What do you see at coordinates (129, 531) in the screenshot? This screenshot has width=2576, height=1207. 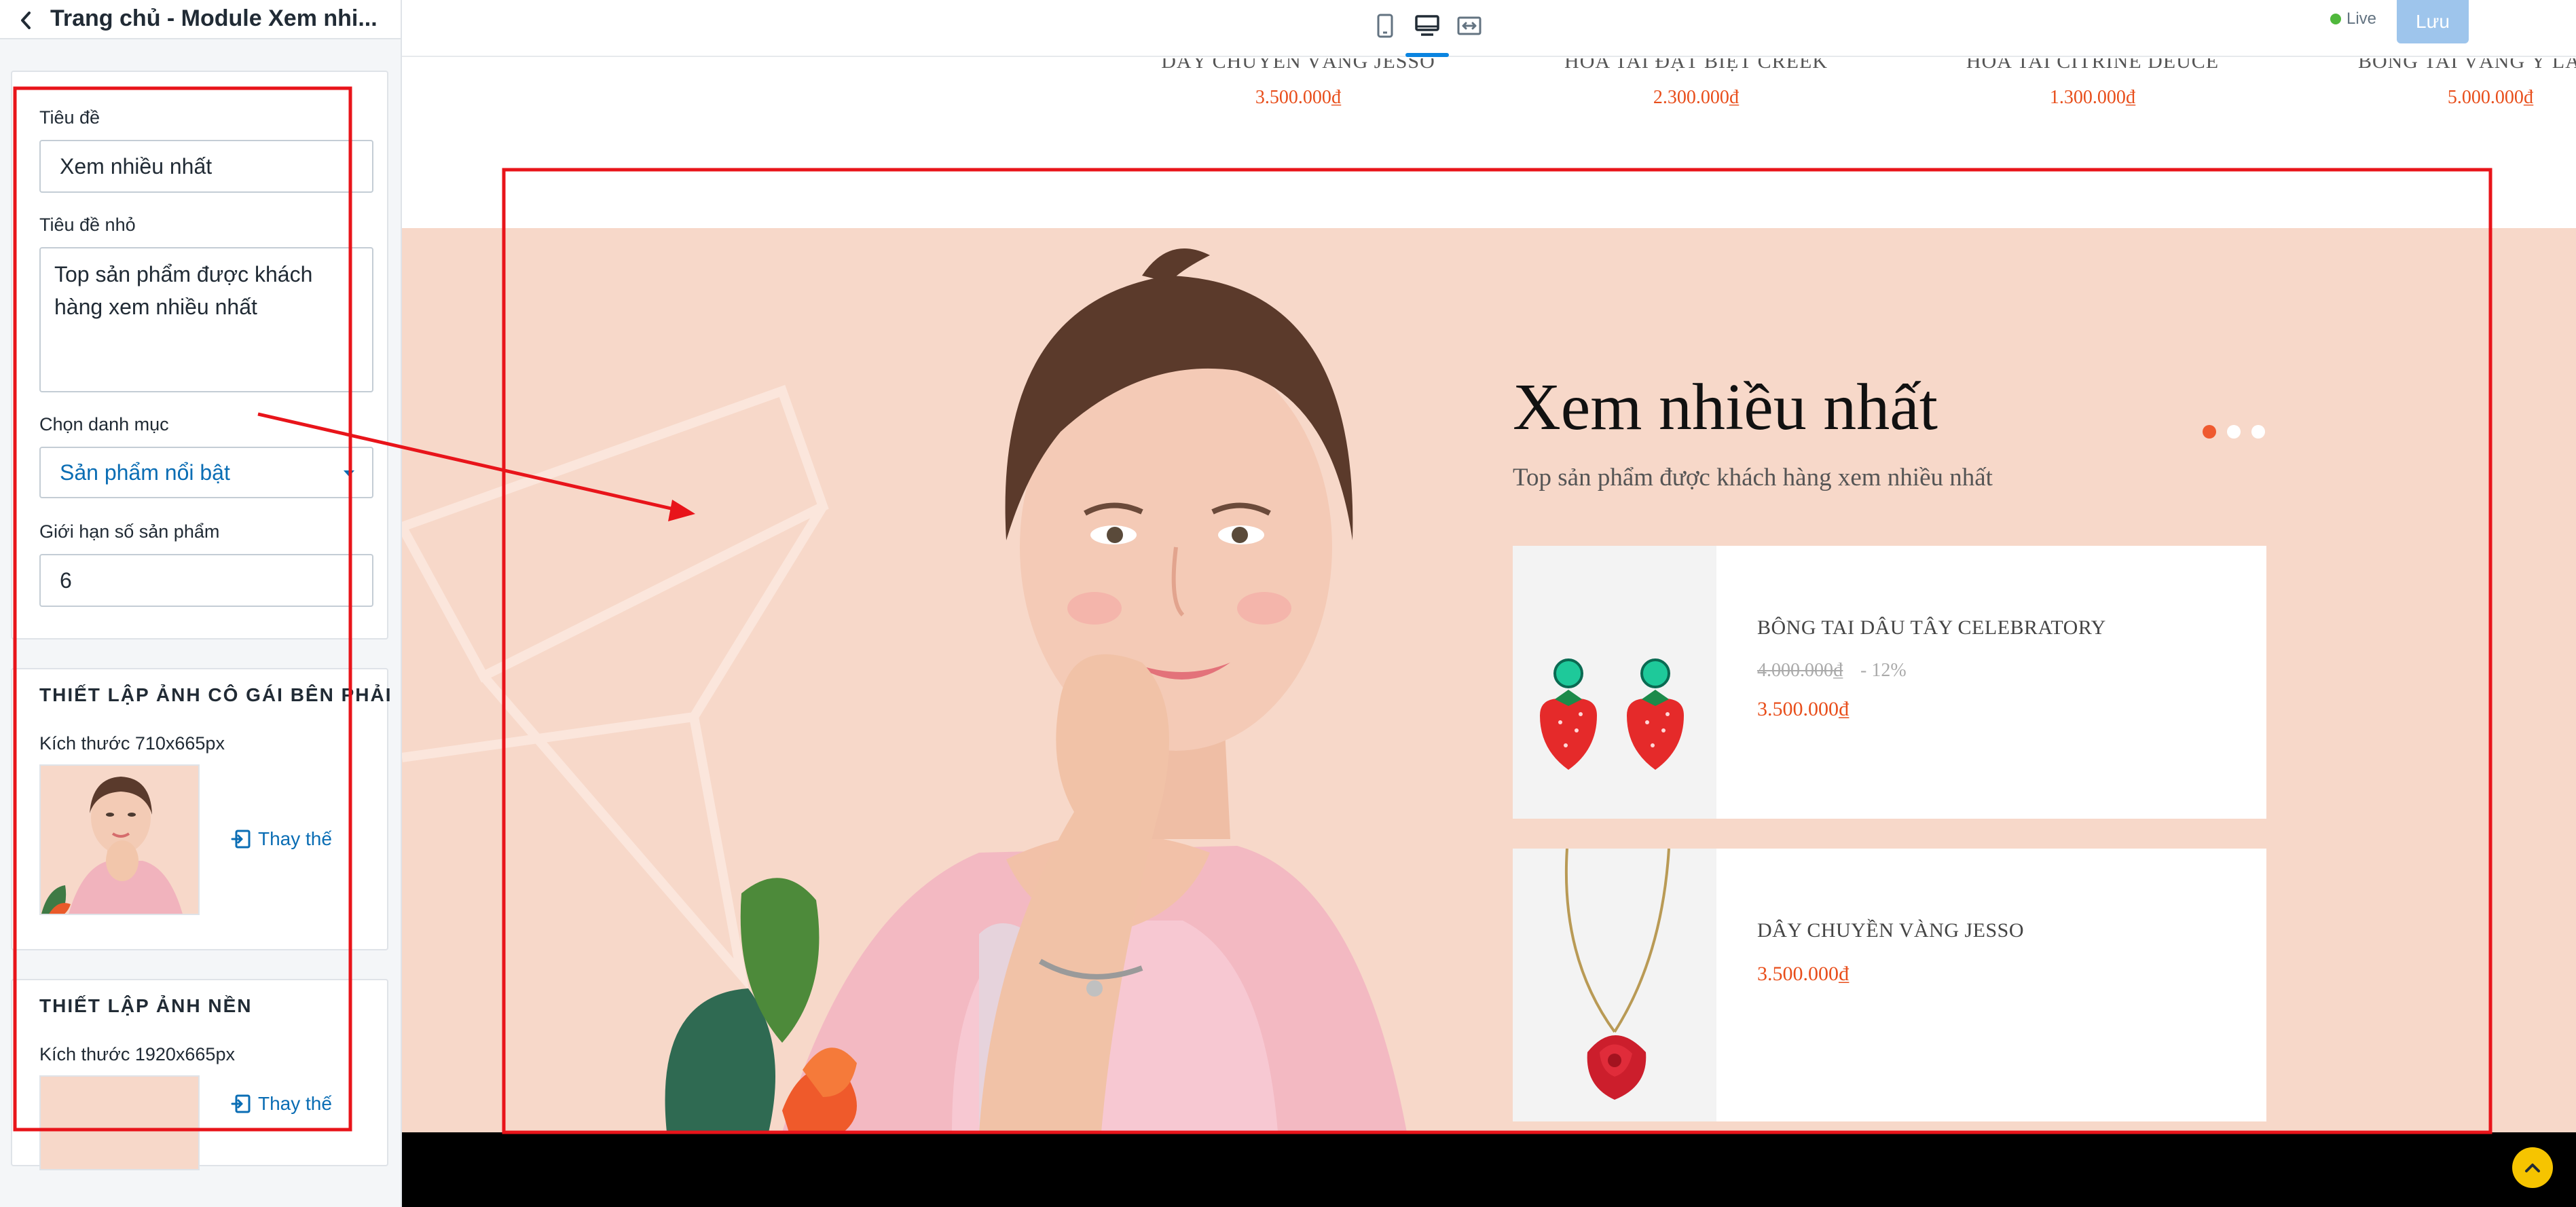 I see `limit-label: Giới hạn số sản phẩm` at bounding box center [129, 531].